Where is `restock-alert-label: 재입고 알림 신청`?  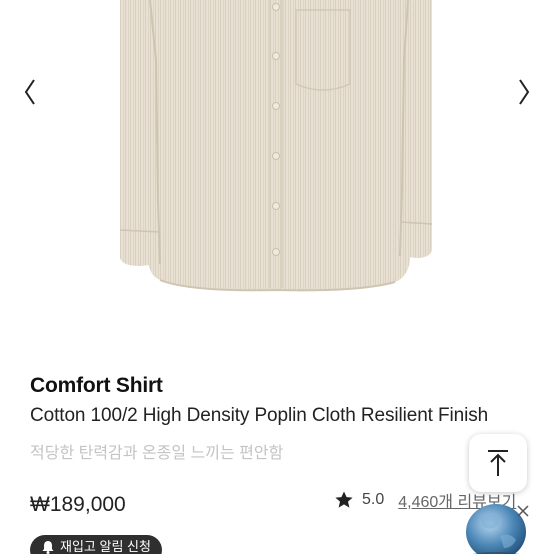 restock-alert-label: 재입고 알림 신청 is located at coordinates (105, 546).